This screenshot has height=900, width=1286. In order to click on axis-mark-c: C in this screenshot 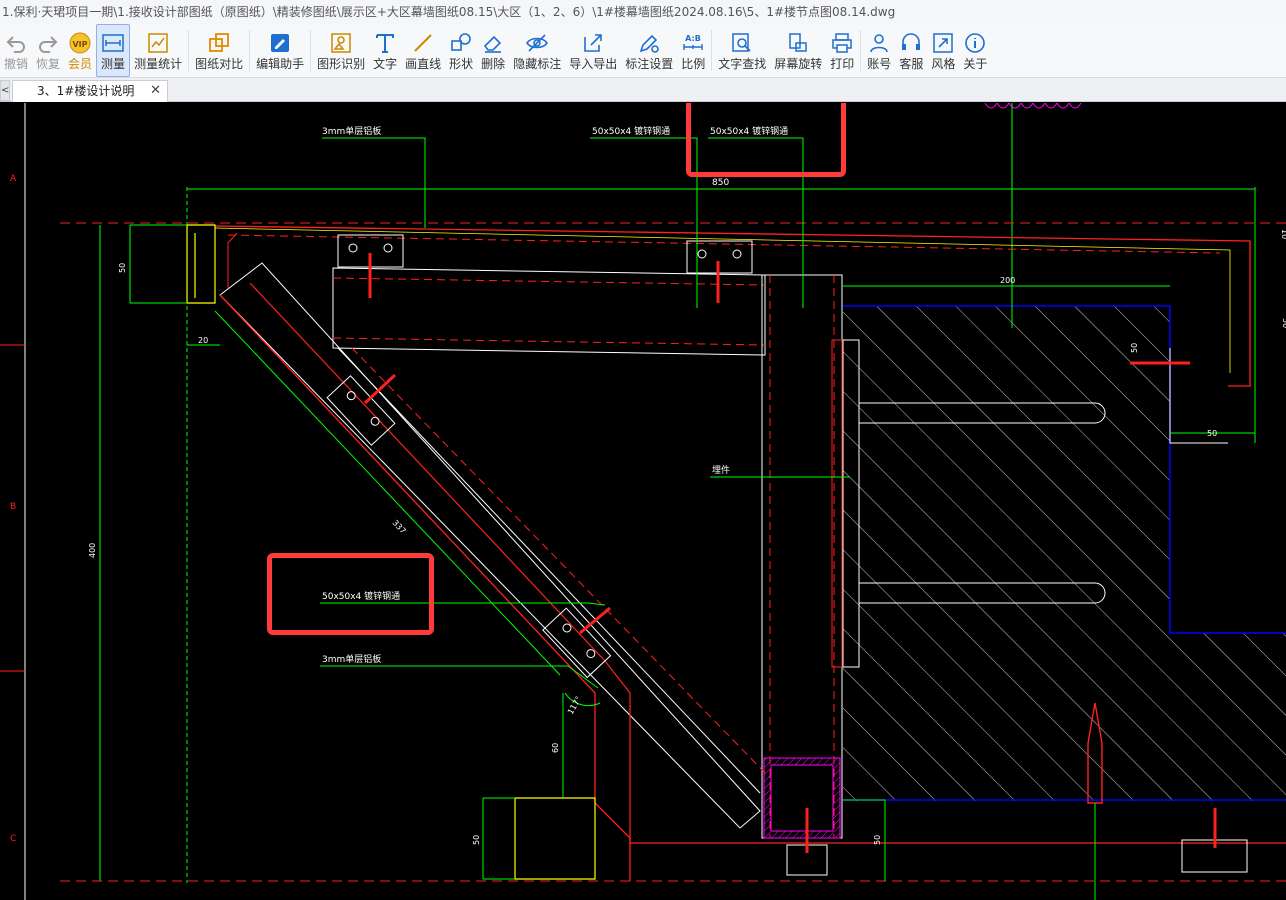, I will do `click(13, 839)`.